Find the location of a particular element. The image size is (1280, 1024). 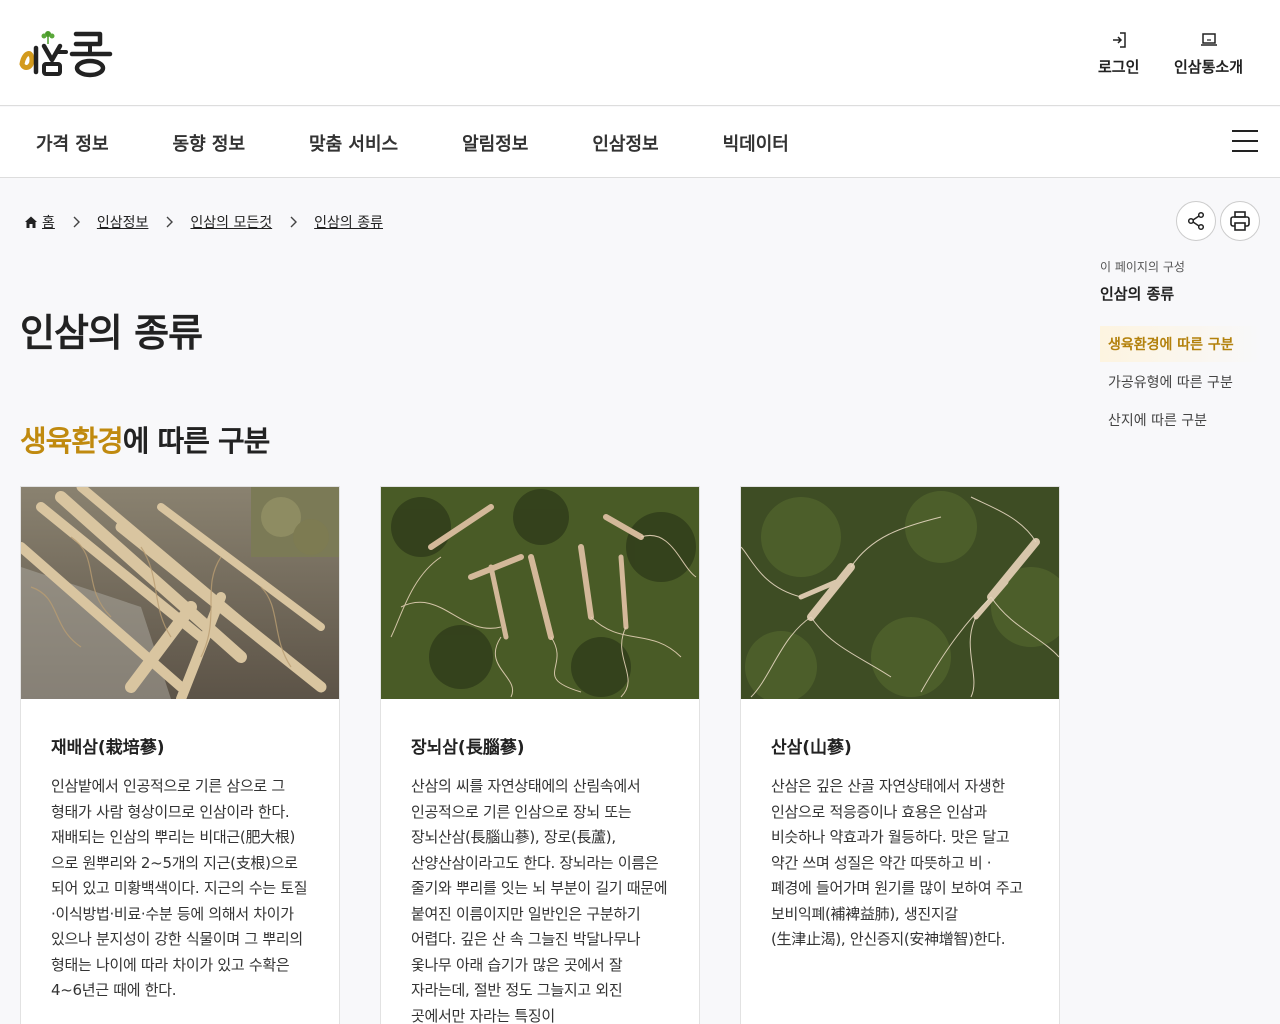

card-title: 산삼(山蔘) is located at coordinates (811, 748).